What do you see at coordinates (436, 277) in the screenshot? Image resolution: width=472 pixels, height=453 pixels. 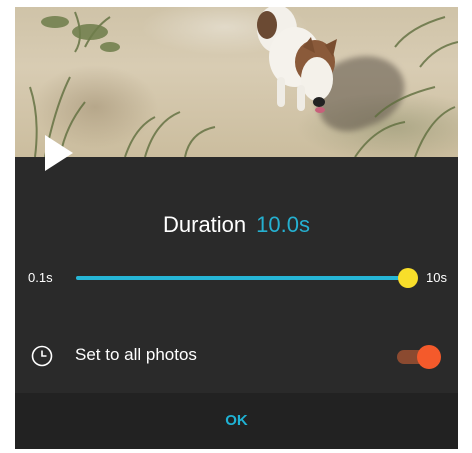 I see `slider-max-label: 10s` at bounding box center [436, 277].